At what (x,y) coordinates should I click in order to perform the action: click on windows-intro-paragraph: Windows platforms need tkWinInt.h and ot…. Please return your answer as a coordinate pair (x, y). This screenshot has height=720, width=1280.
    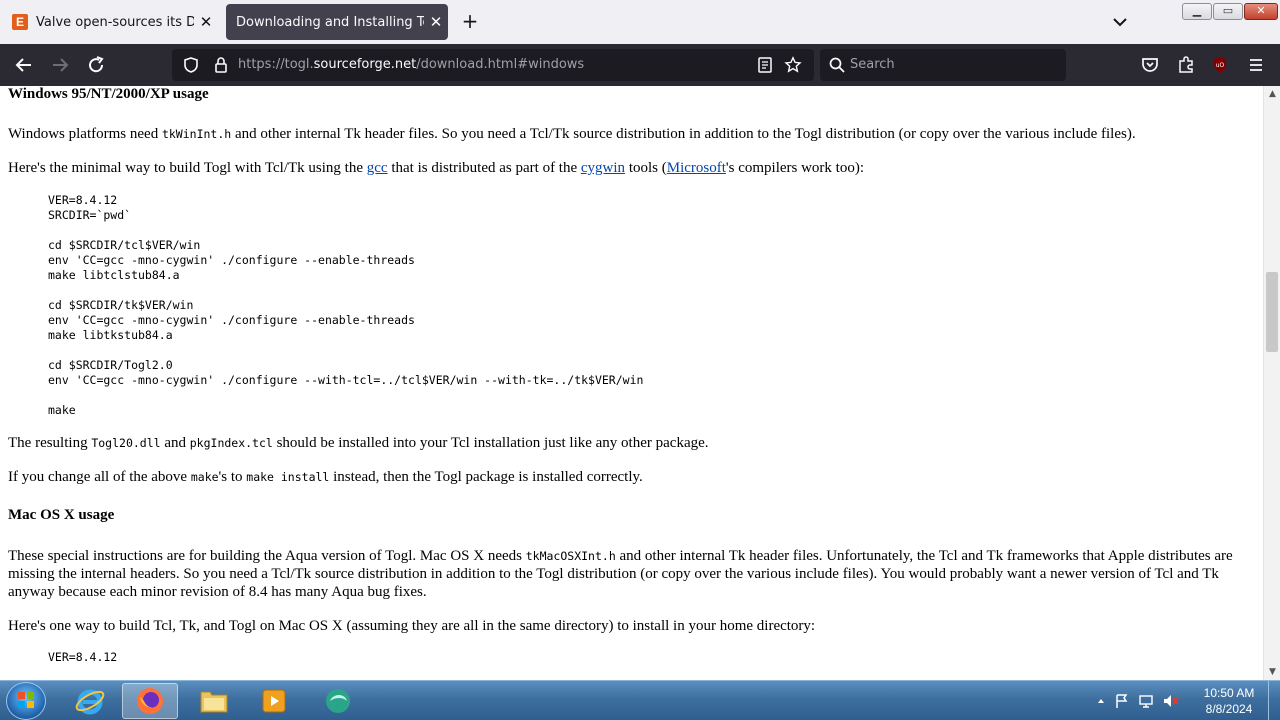
    Looking at the image, I should click on (572, 134).